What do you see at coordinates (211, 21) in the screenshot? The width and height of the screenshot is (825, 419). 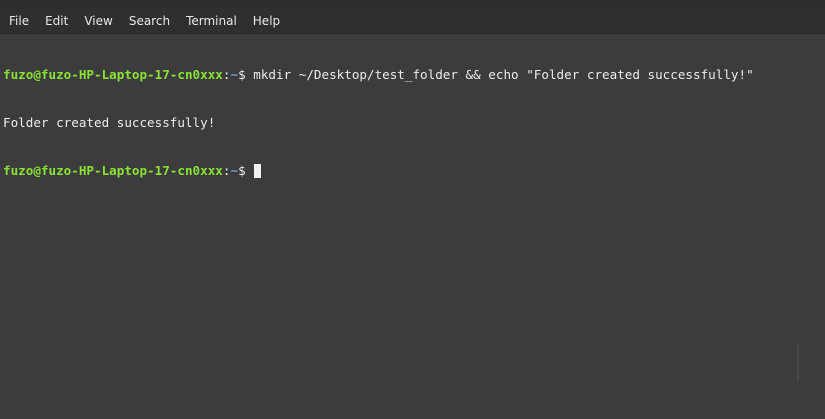 I see `menu-terminal: Terminal` at bounding box center [211, 21].